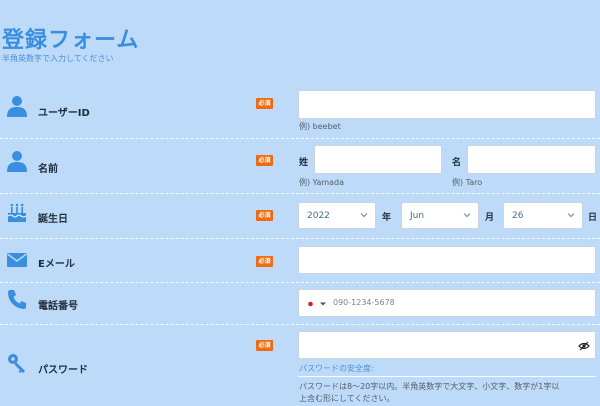  What do you see at coordinates (53, 219) in the screenshot?
I see `birthday-label: 誕生日` at bounding box center [53, 219].